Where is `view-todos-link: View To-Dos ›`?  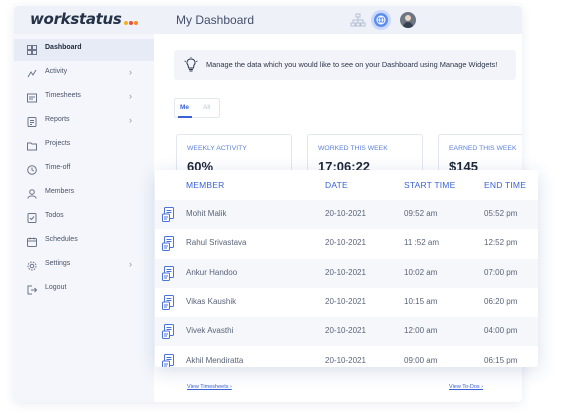 view-todos-link: View To-Dos › is located at coordinates (466, 387).